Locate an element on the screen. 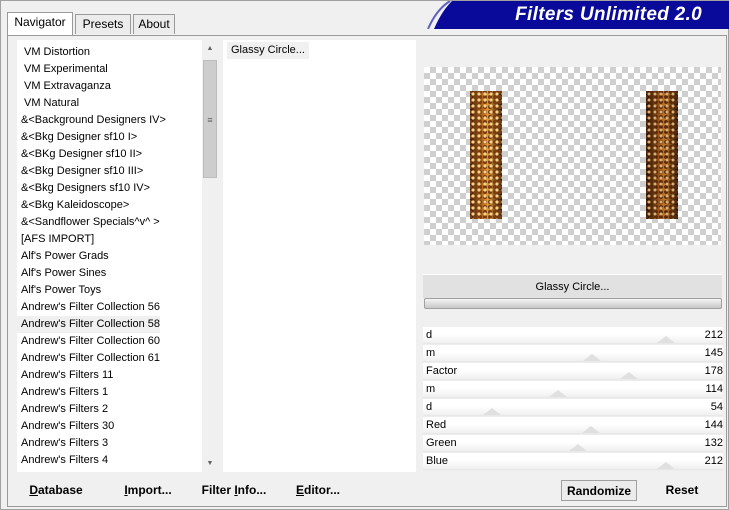 This screenshot has height=510, width=729. slider-row: Factor 178 is located at coordinates (573, 372).